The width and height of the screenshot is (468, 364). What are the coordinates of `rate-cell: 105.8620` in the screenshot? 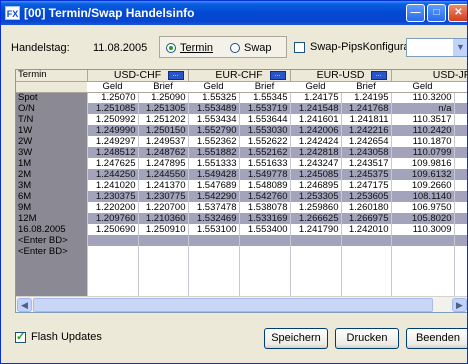 It's located at (460, 218).